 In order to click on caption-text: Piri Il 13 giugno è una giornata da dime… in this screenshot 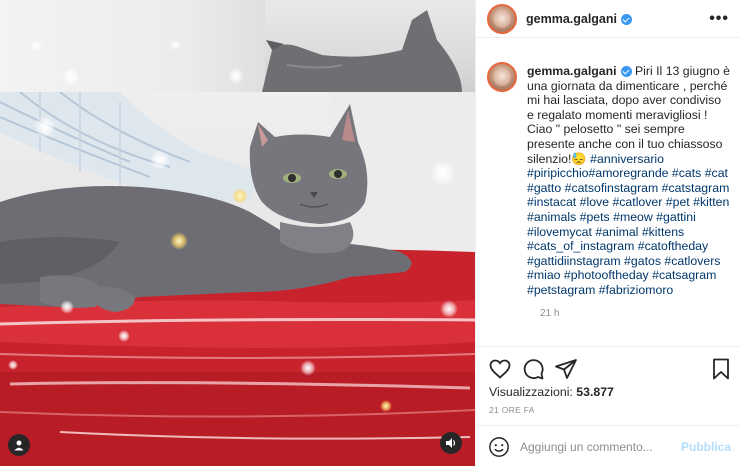, I will do `click(628, 115)`.